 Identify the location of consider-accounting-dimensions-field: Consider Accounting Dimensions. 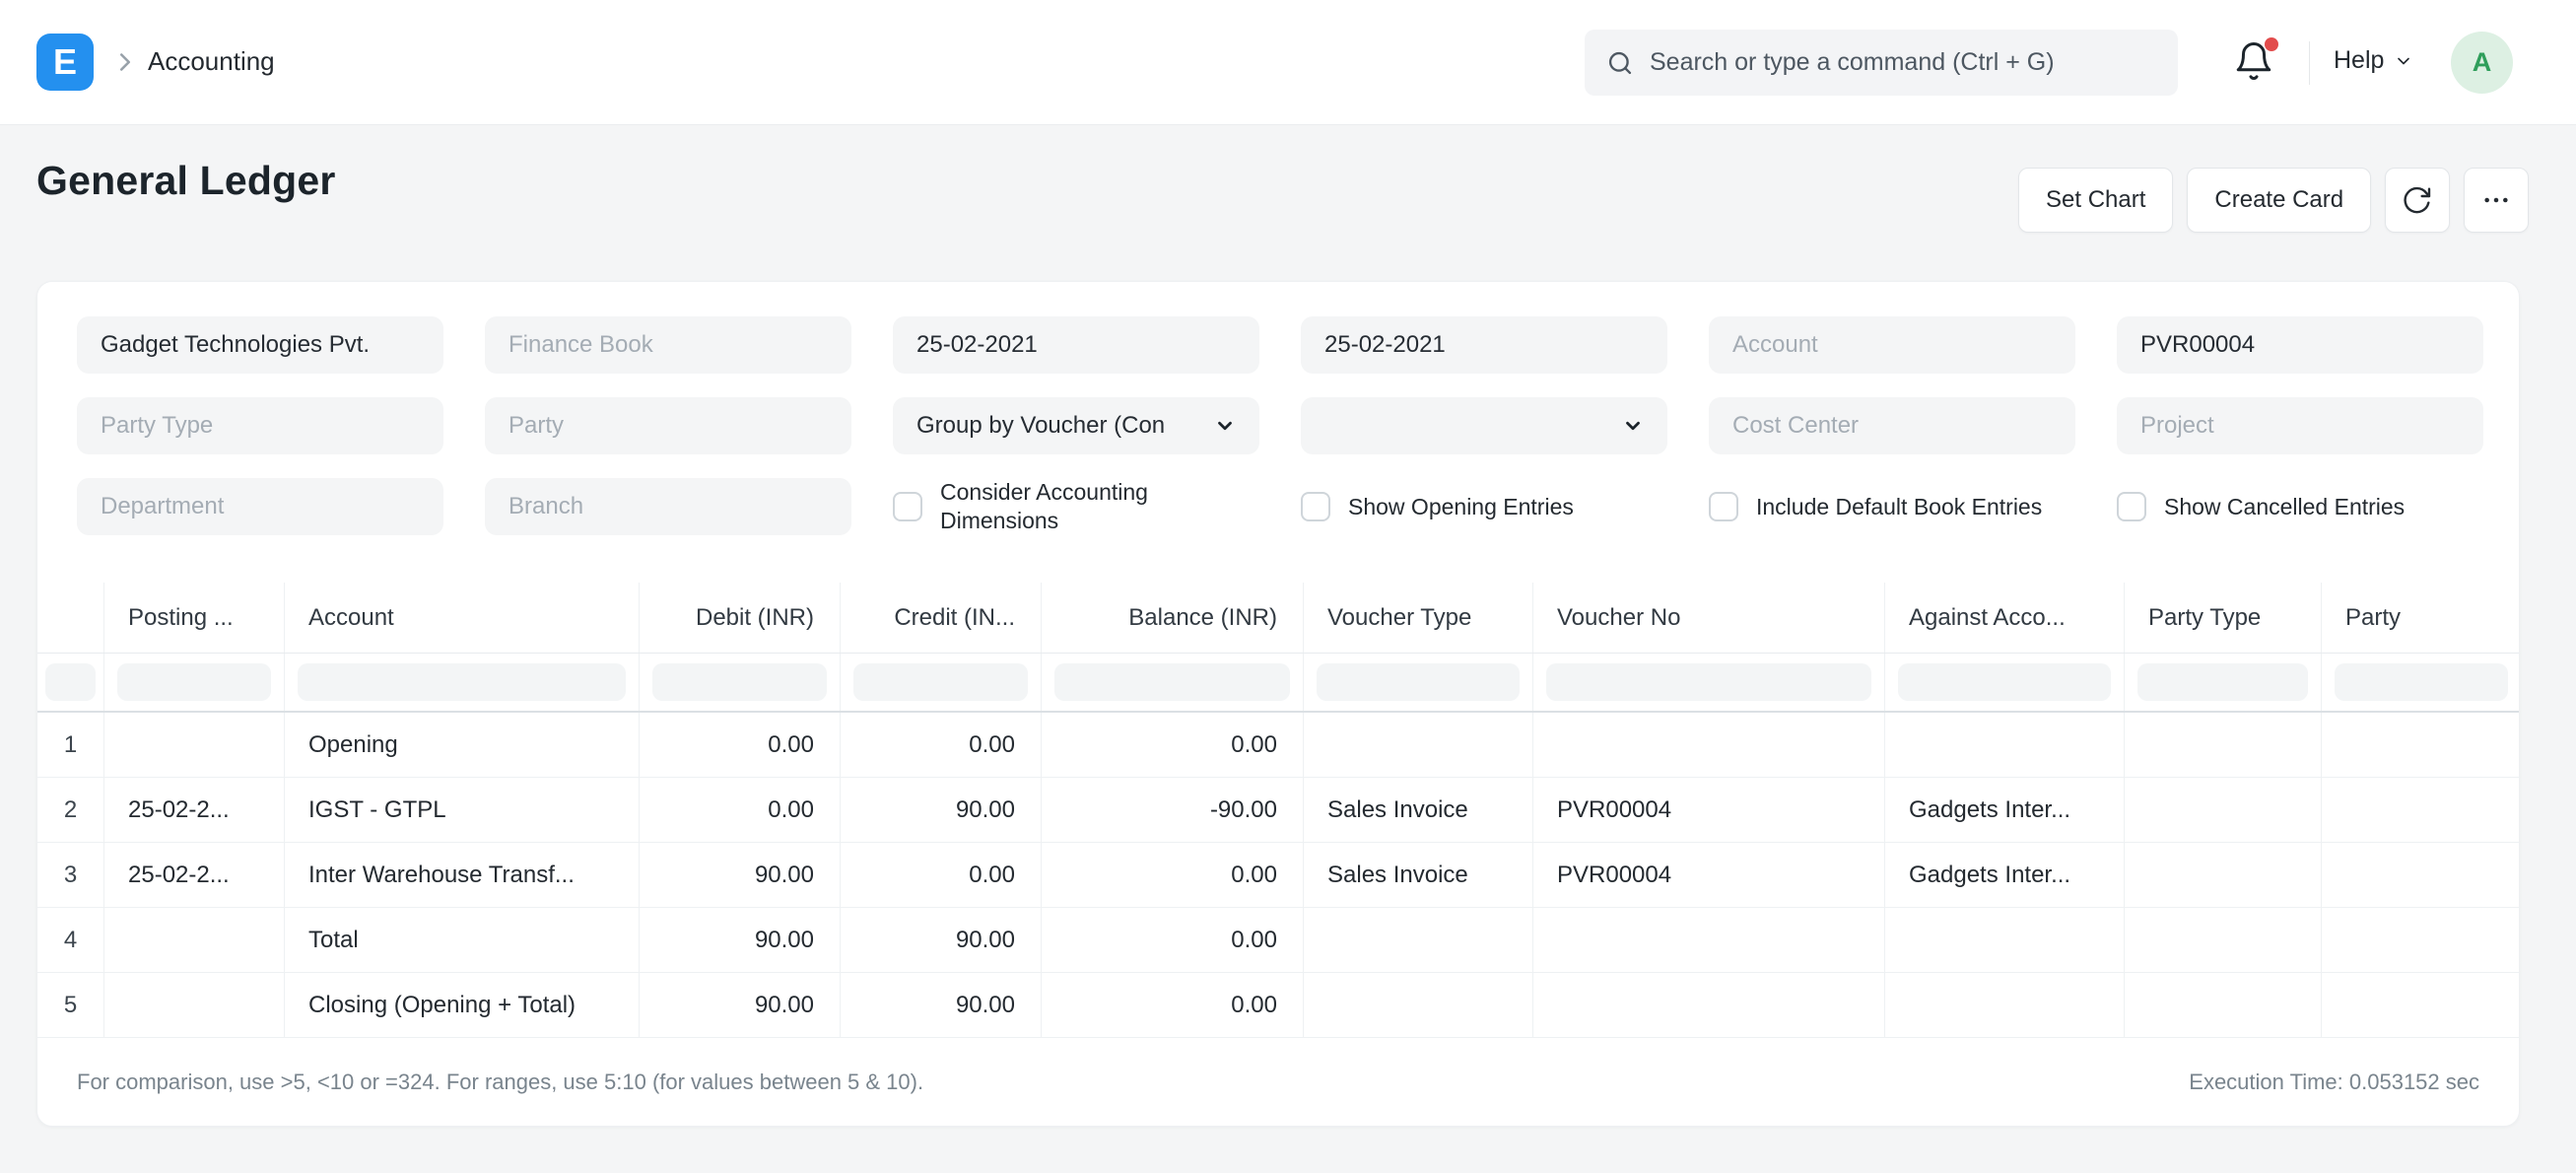
(1076, 507).